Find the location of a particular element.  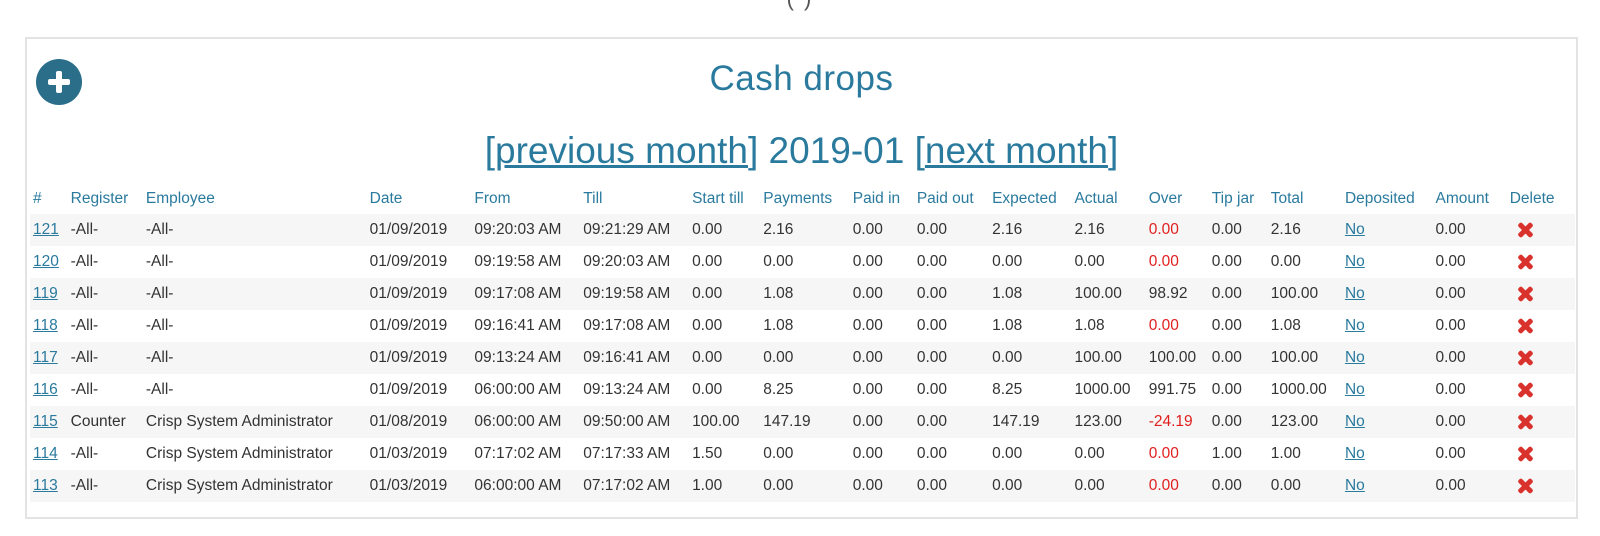

over-cell: -24.19 is located at coordinates (1177, 422).